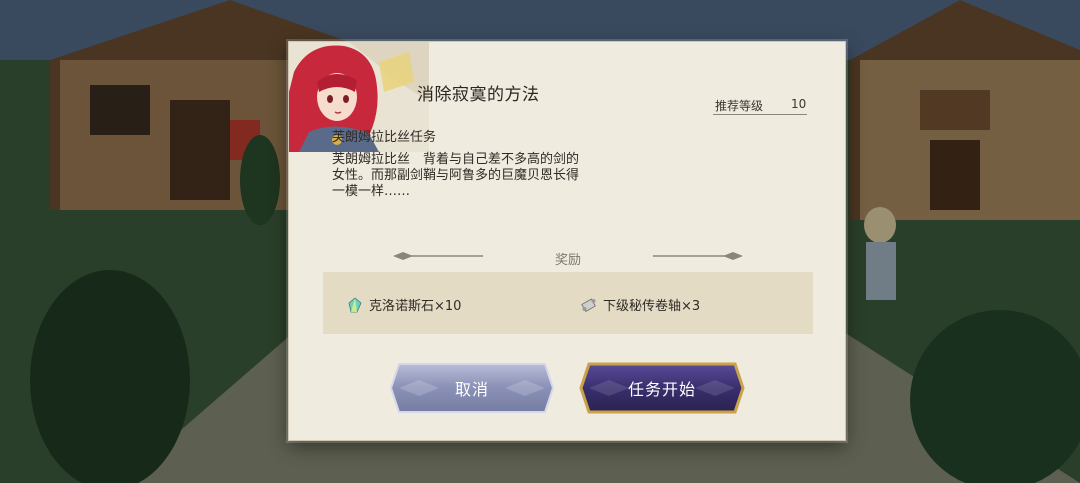 The height and width of the screenshot is (483, 1080). I want to click on quest-title: 消除寂寞的方法, so click(478, 95).